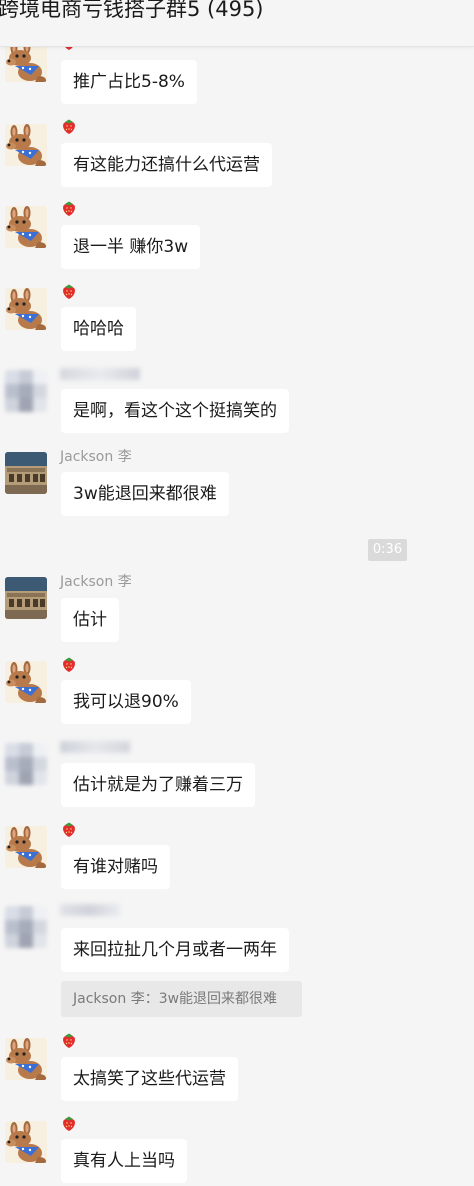 This screenshot has height=1186, width=474. Describe the element at coordinates (145, 494) in the screenshot. I see `message-bubble: 3w能退回来都很难` at that location.